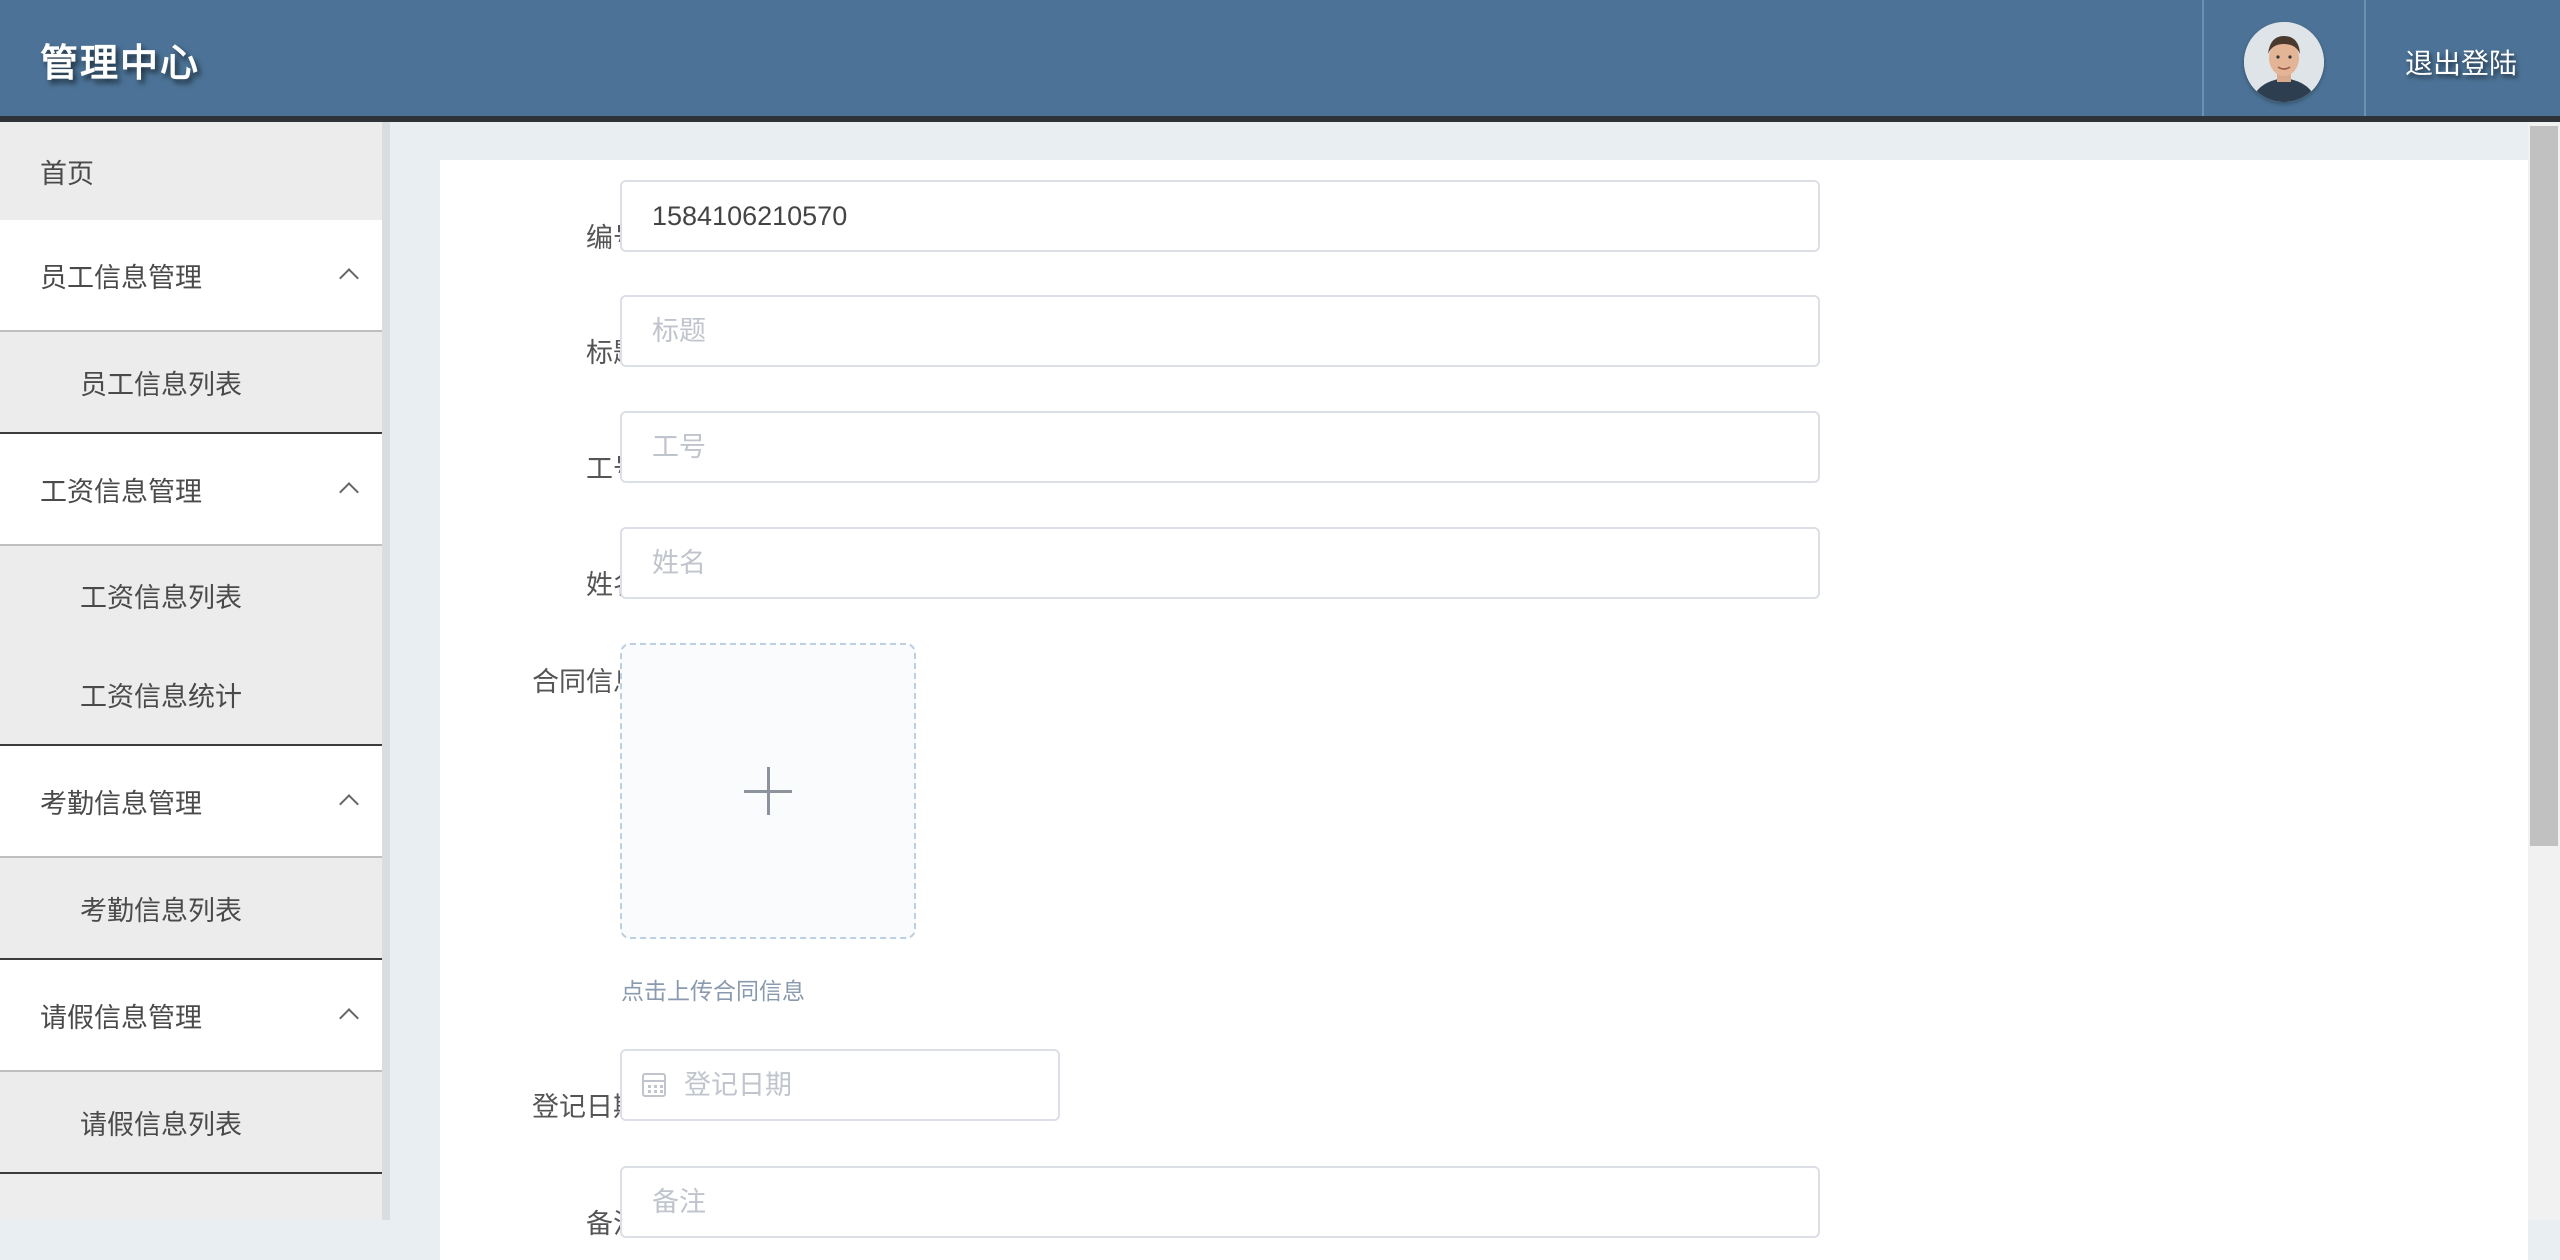 Image resolution: width=2560 pixels, height=1260 pixels. Describe the element at coordinates (121, 1018) in the screenshot. I see `sidebar-group-label: 请假信息管理` at that location.